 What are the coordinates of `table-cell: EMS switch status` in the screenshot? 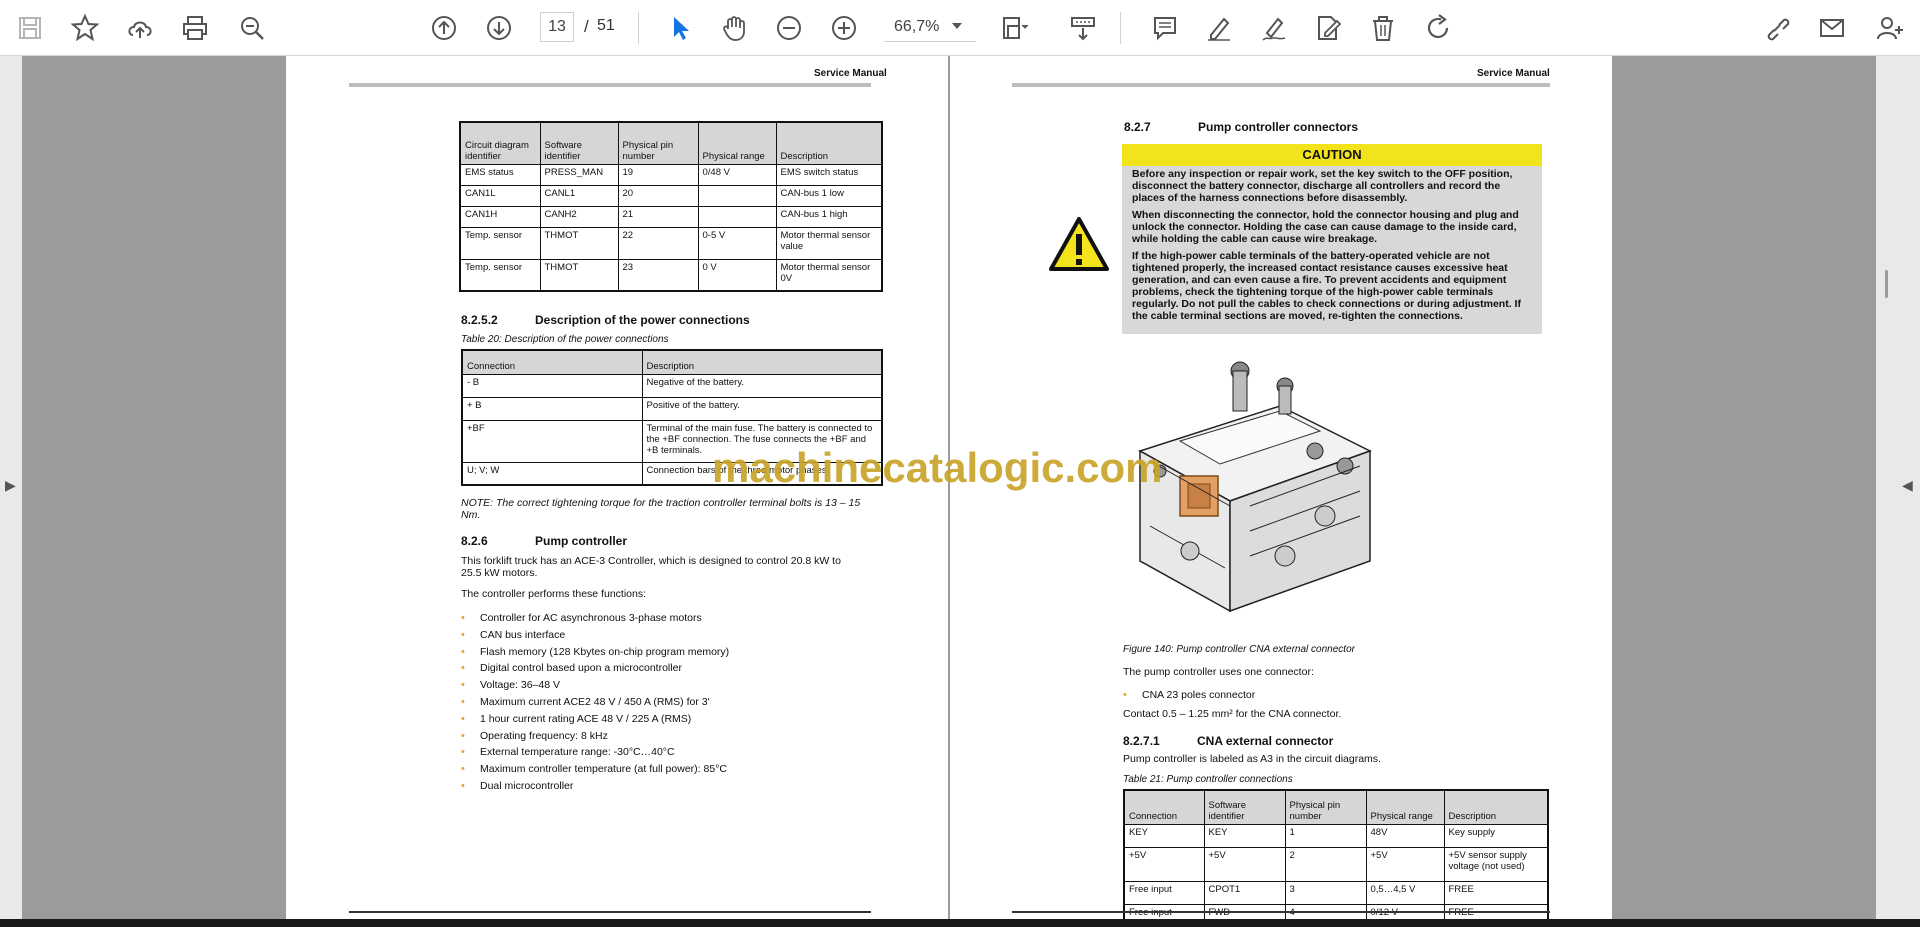 It's located at (829, 174).